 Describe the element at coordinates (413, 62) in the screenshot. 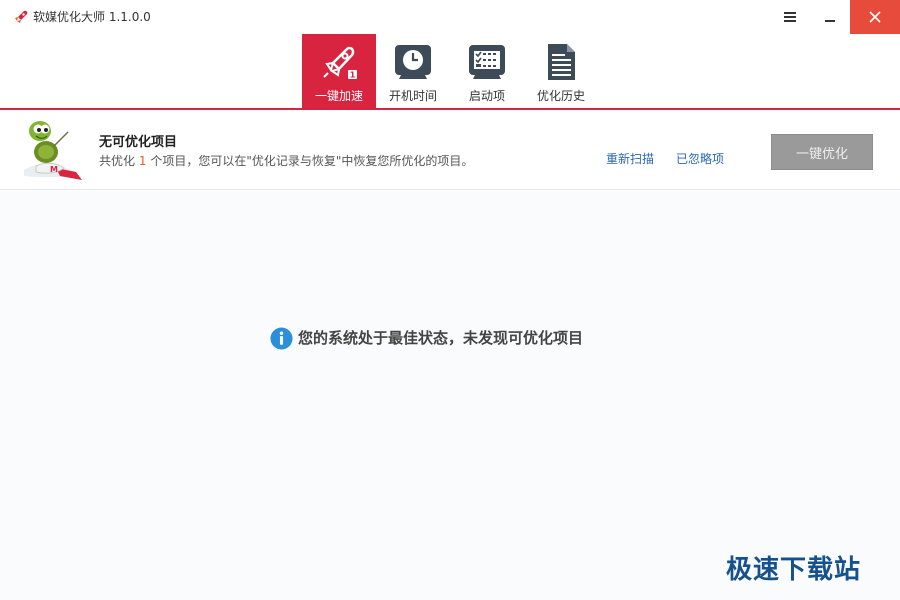

I see `clock-icon` at that location.